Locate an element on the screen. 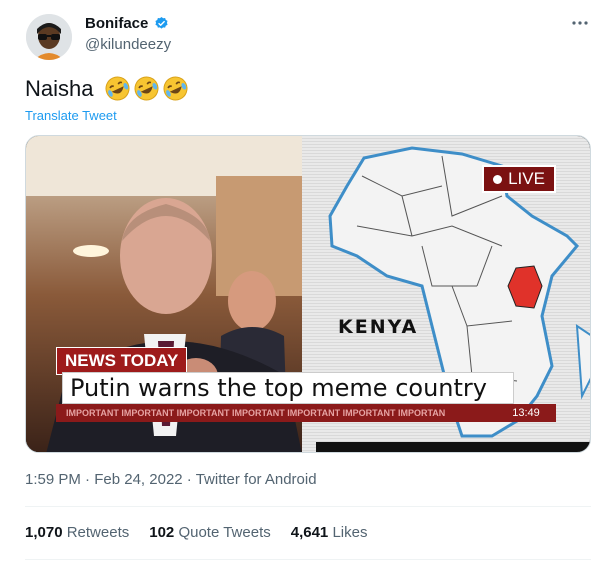 The width and height of the screenshot is (608, 564). tweet-source: Twitter for Android is located at coordinates (256, 479).